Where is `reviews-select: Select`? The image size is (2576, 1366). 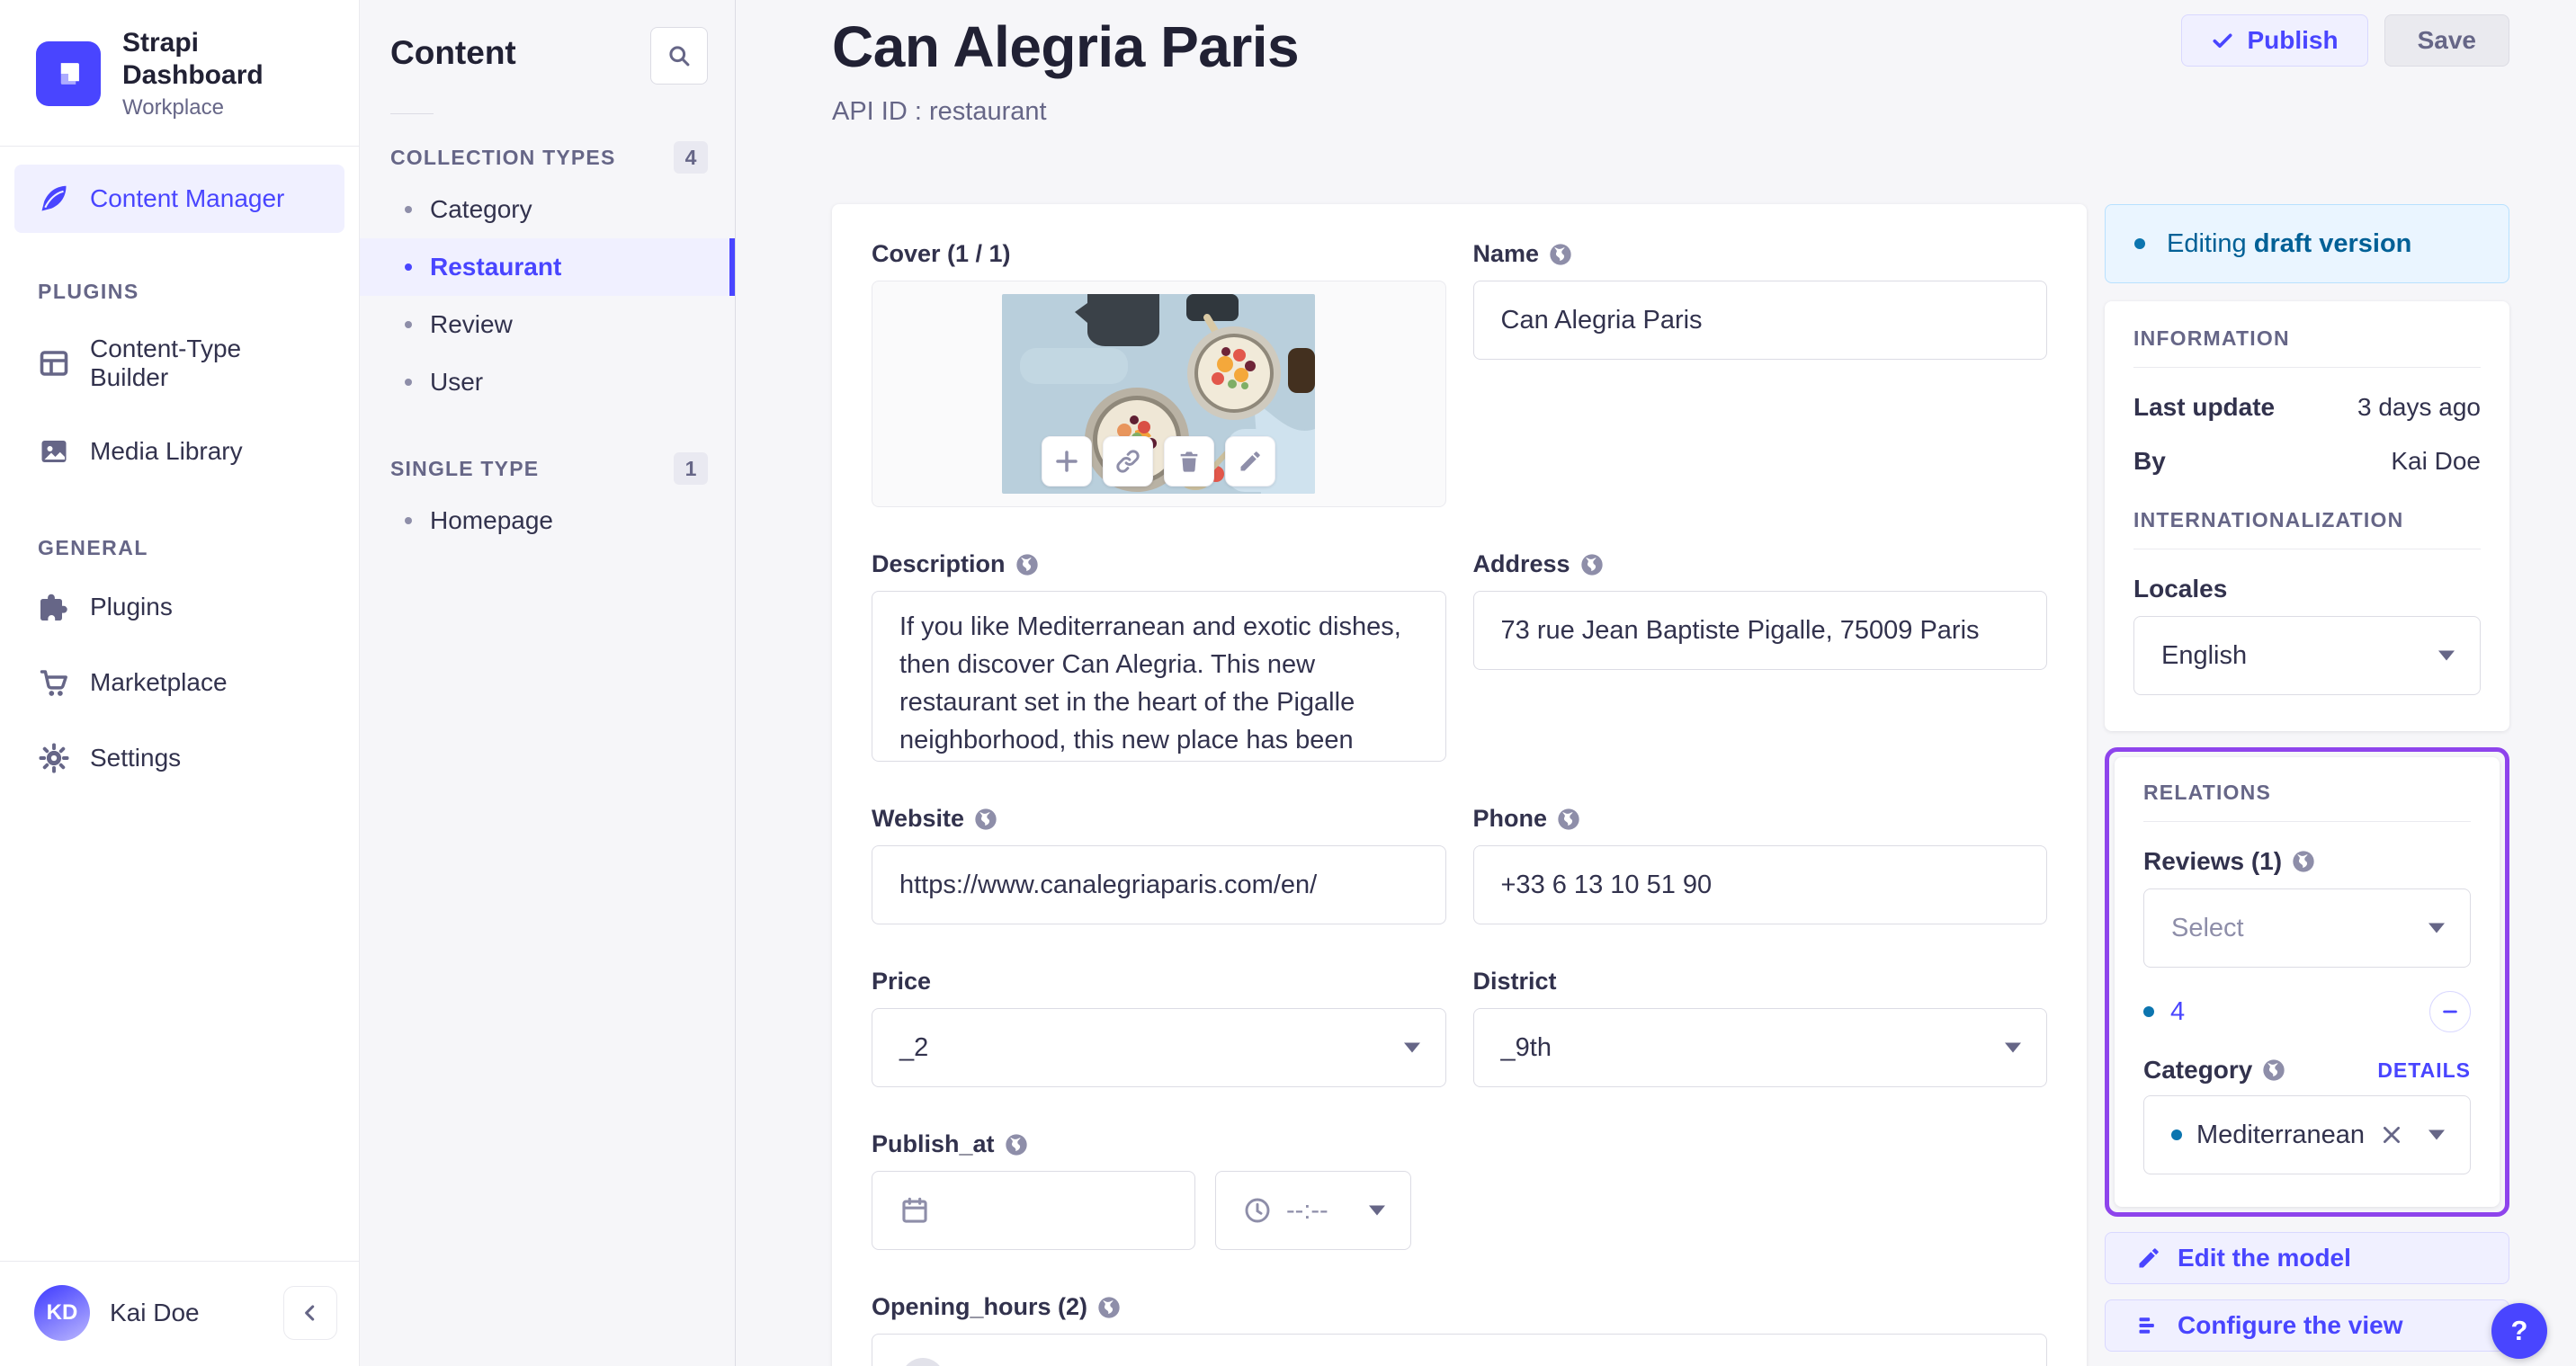
reviews-select: Select is located at coordinates (2307, 928).